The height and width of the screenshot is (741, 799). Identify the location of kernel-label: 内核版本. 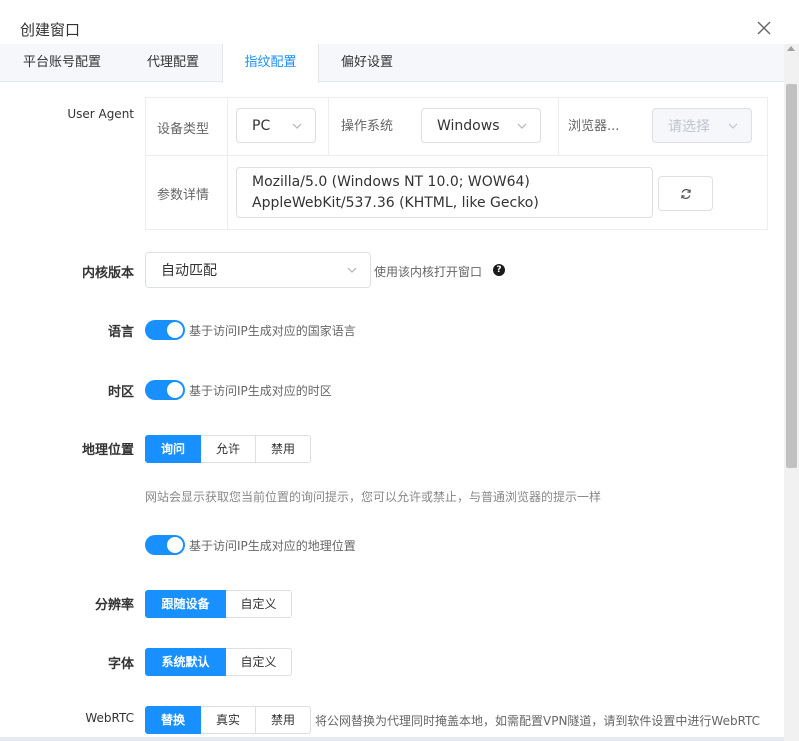
(107, 273).